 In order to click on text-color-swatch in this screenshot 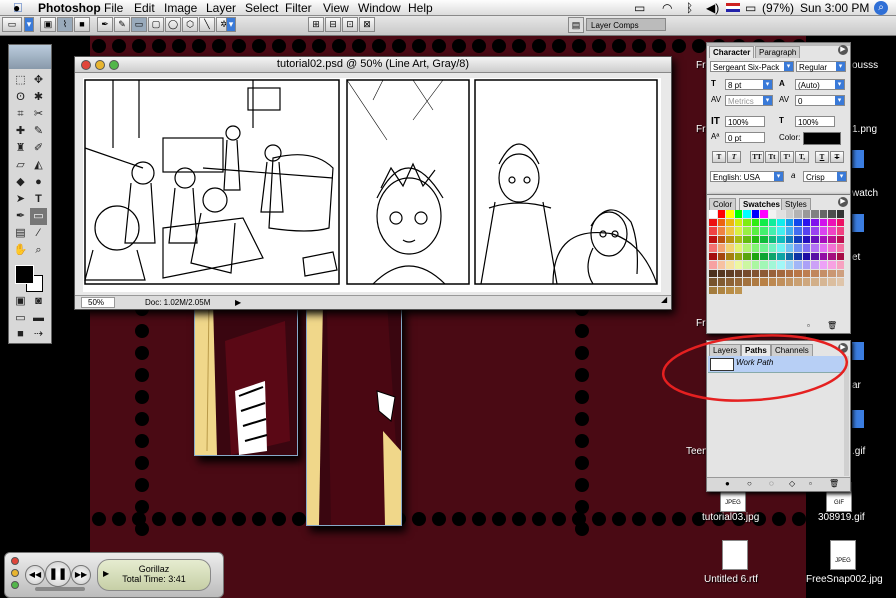, I will do `click(822, 138)`.